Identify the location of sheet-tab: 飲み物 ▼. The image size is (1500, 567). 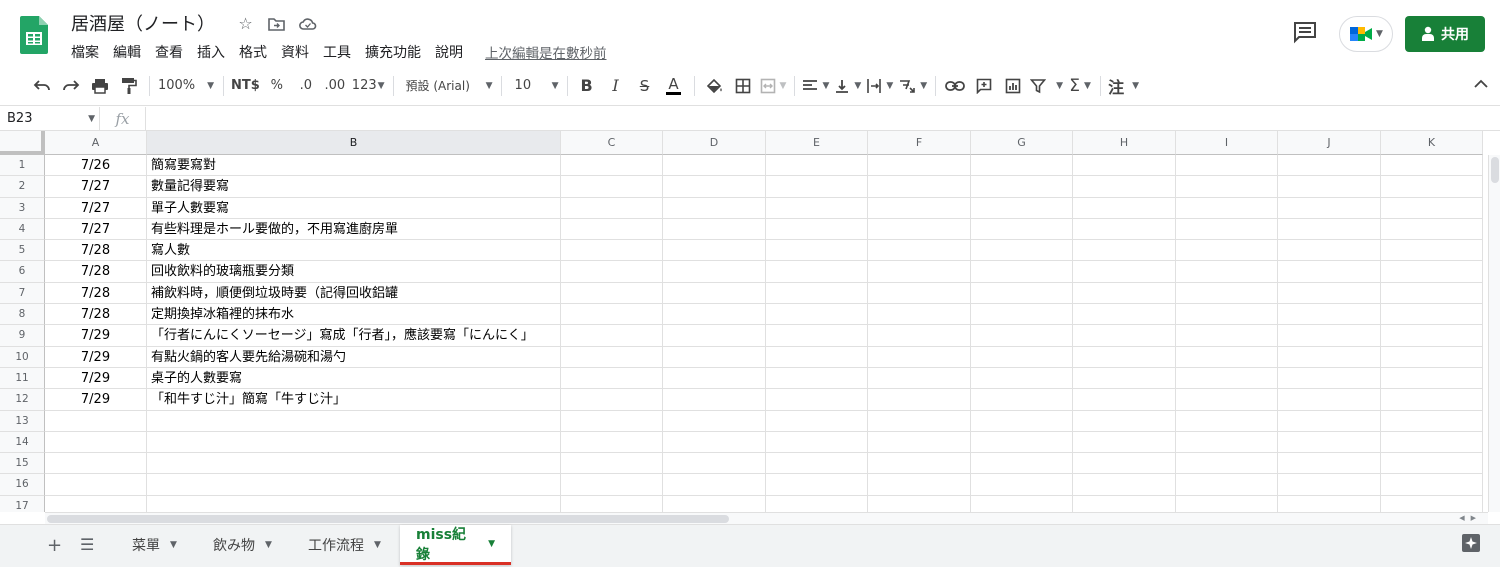
(242, 545).